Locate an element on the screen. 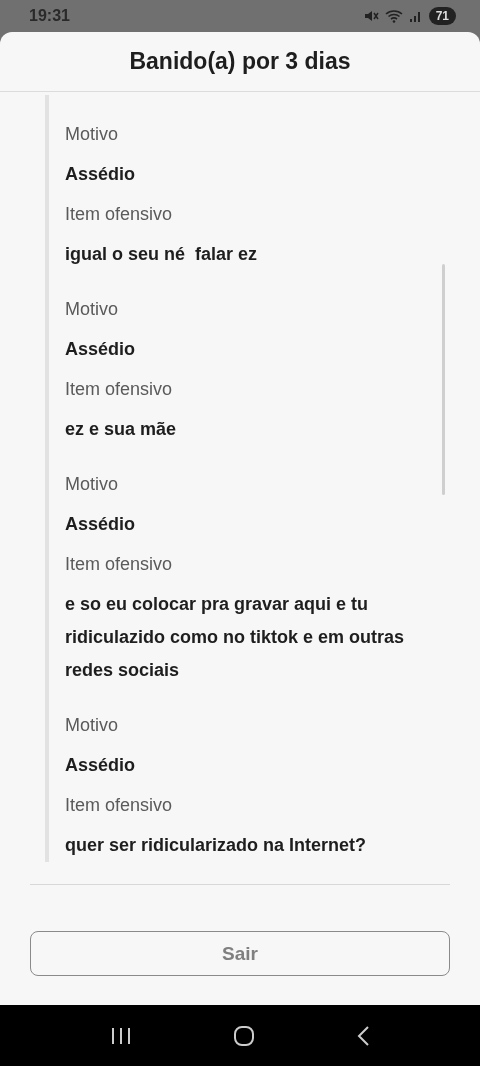 The width and height of the screenshot is (480, 1066). status-time: 19:31 is located at coordinates (49, 16).